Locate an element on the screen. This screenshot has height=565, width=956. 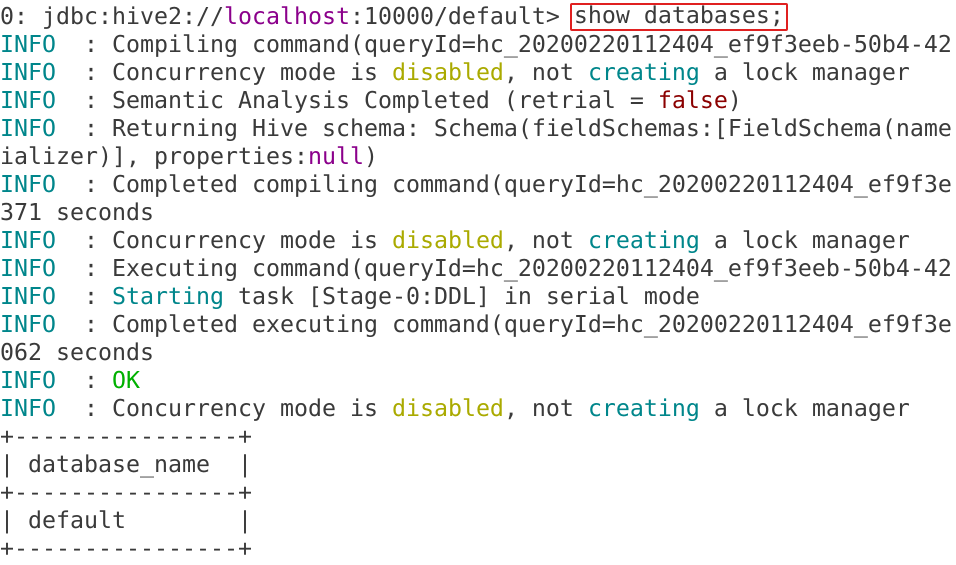
terminal-line: INFO : Completed compiling command(queryId=hc_20200220112404_ef9f3e is located at coordinates (476, 185).